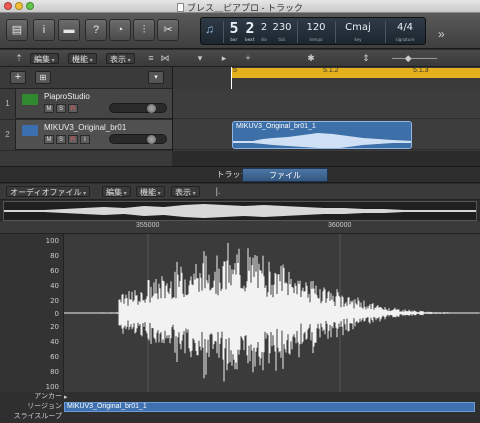 This screenshot has height=423, width=480. Describe the element at coordinates (18, 77) in the screenshot. I see `add-track-button: +` at that location.